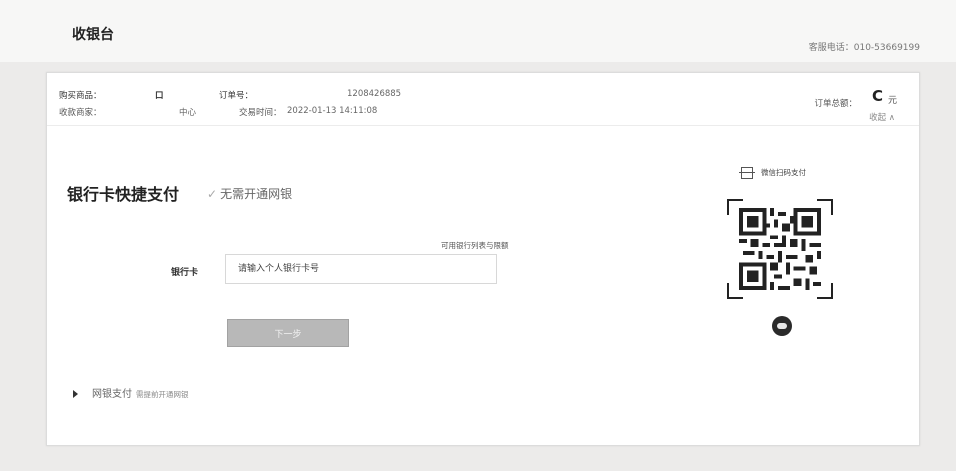 This screenshot has width=956, height=471. Describe the element at coordinates (288, 333) in the screenshot. I see `next-step-button: 下一步` at that location.